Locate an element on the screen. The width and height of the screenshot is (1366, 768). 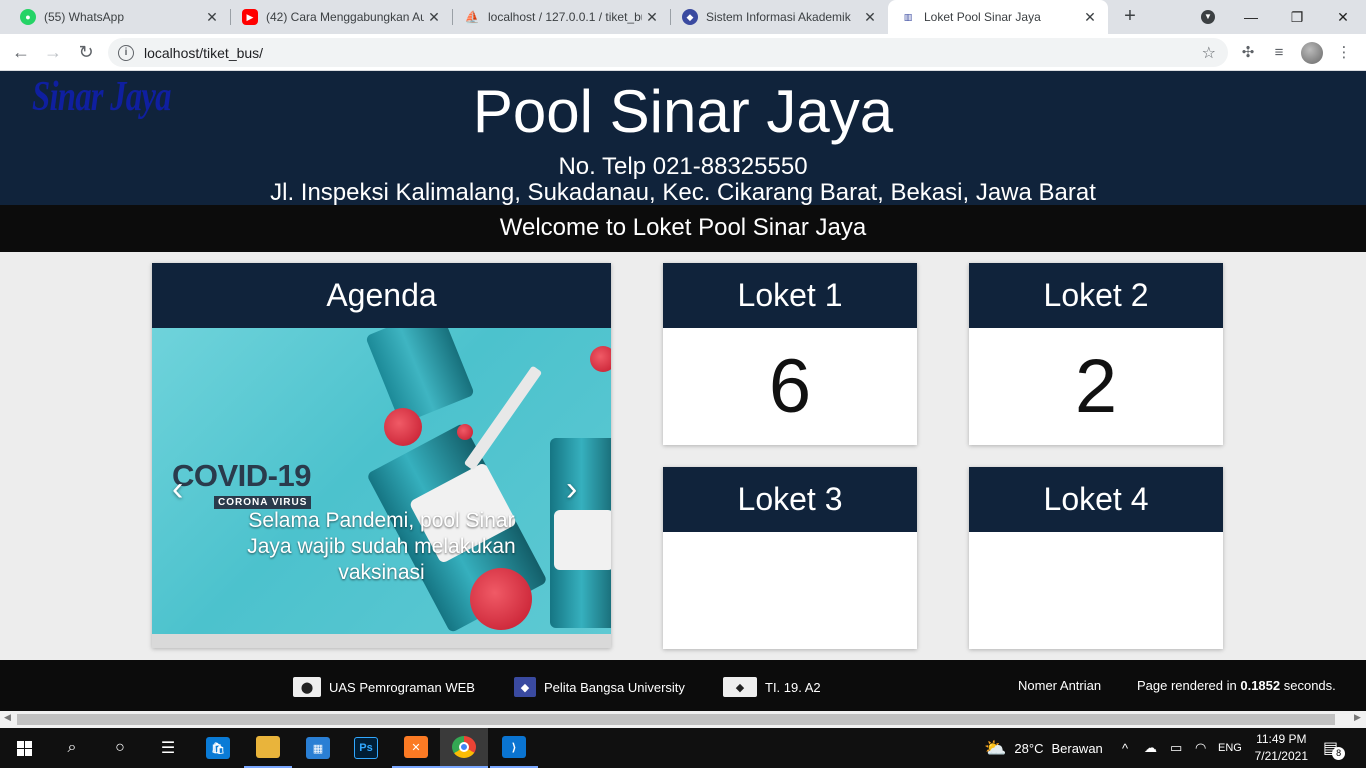
tab-title: Sistem Informasi Akademik is located at coordinates (778, 17).